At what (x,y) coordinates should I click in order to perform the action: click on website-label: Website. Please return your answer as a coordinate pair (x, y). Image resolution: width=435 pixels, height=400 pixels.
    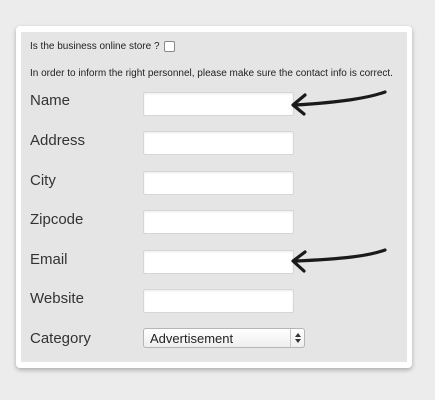
    Looking at the image, I should click on (57, 298).